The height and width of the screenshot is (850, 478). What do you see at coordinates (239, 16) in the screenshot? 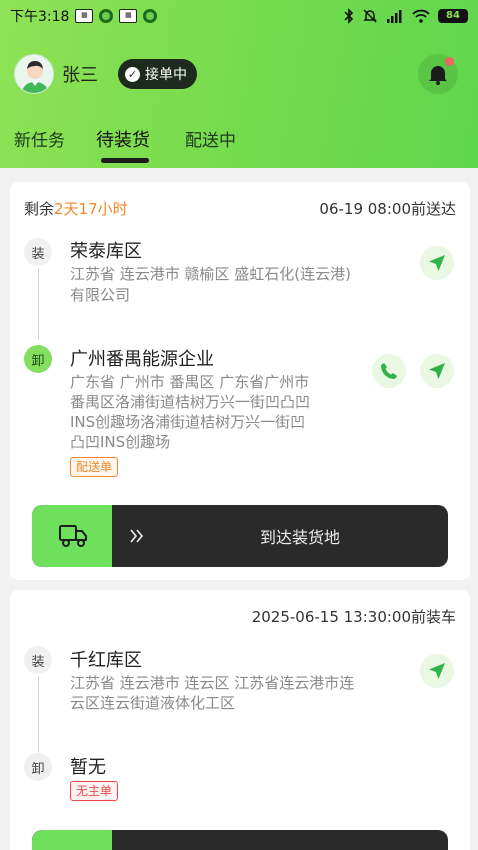
I see `status-bar: 下午3:18 ▦ ▦ 84` at bounding box center [239, 16].